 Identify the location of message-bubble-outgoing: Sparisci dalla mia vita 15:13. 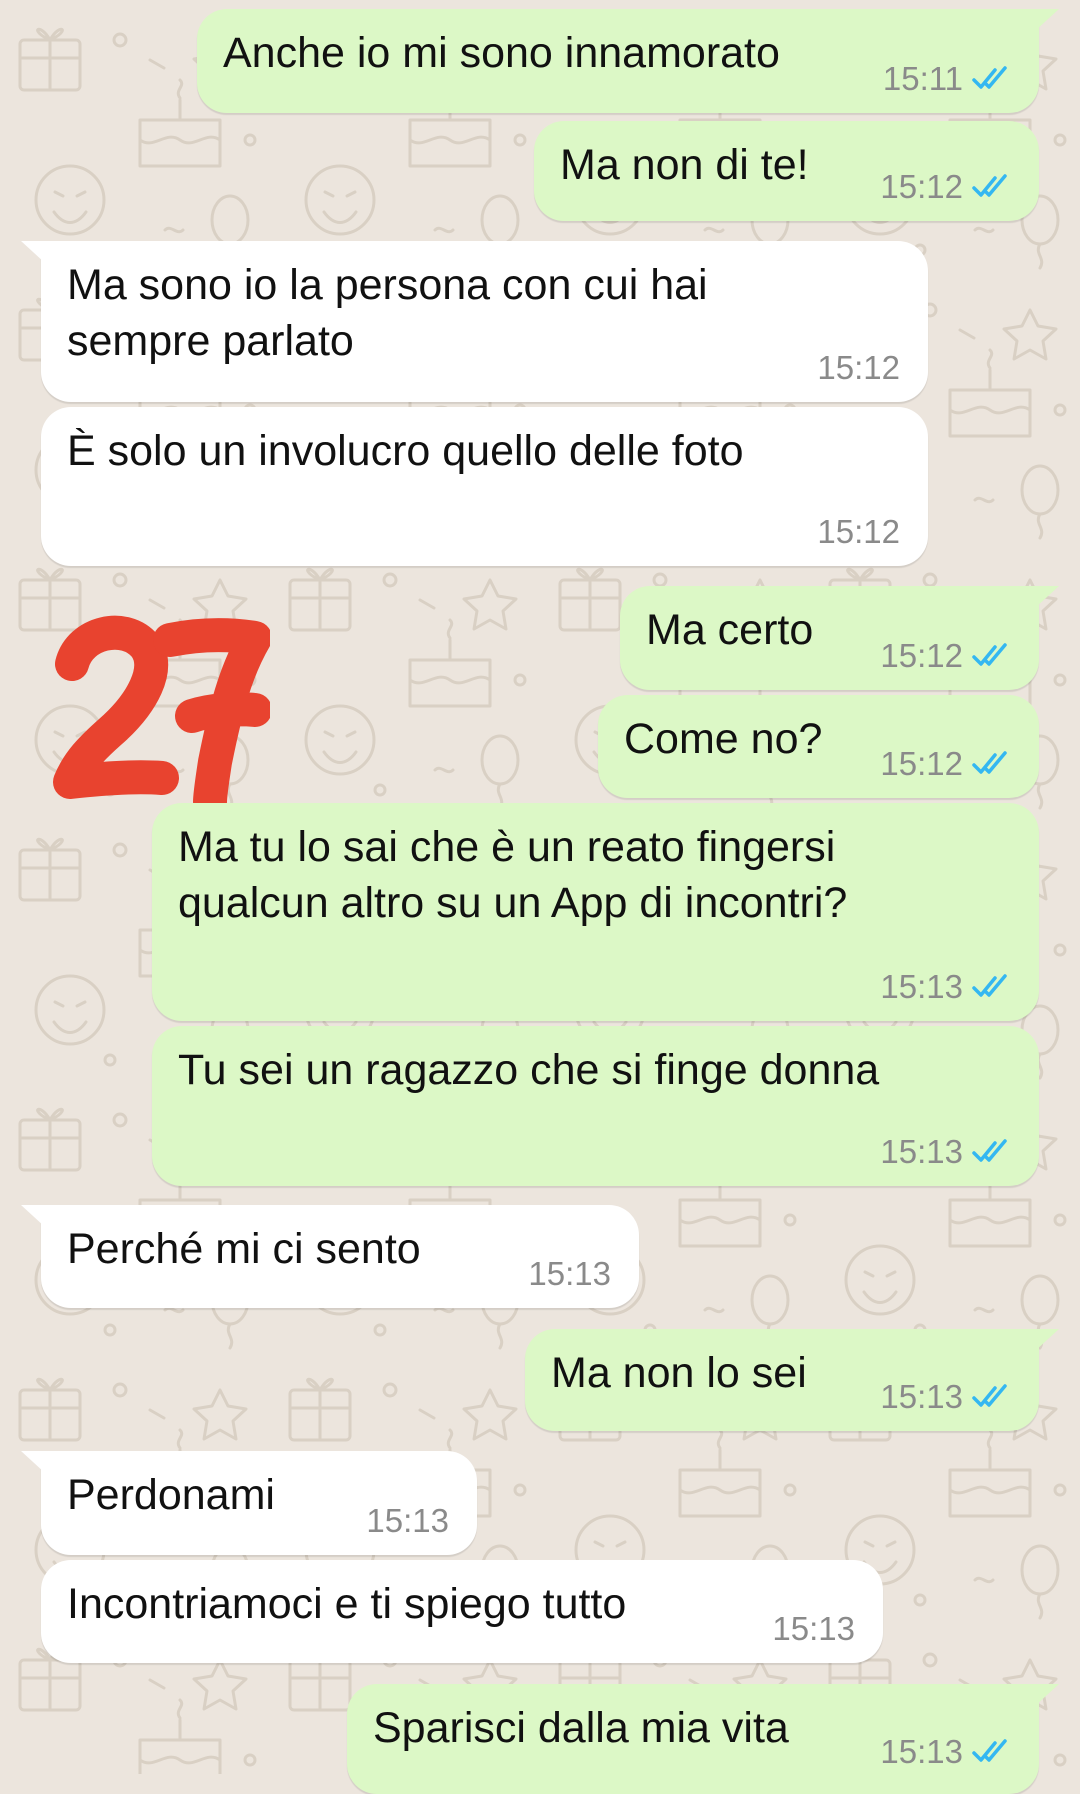
(703, 1739).